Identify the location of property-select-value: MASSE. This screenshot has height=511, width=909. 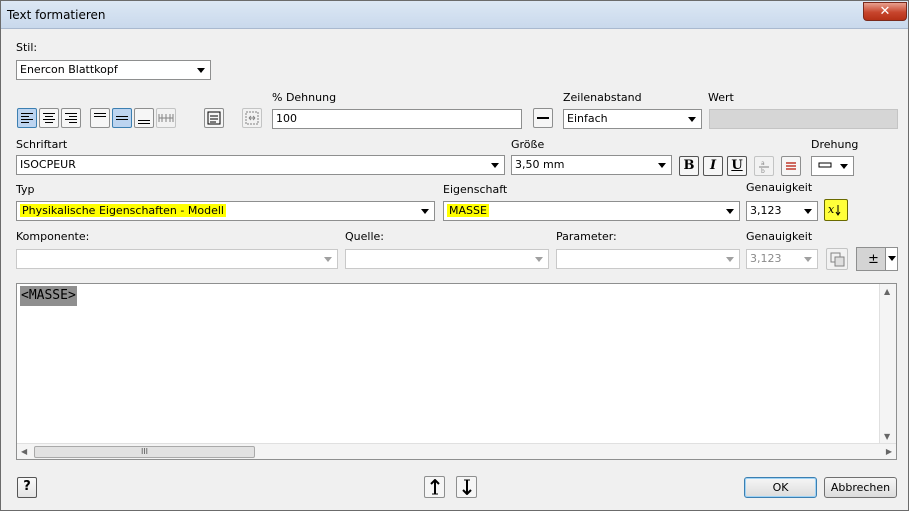
(468, 210).